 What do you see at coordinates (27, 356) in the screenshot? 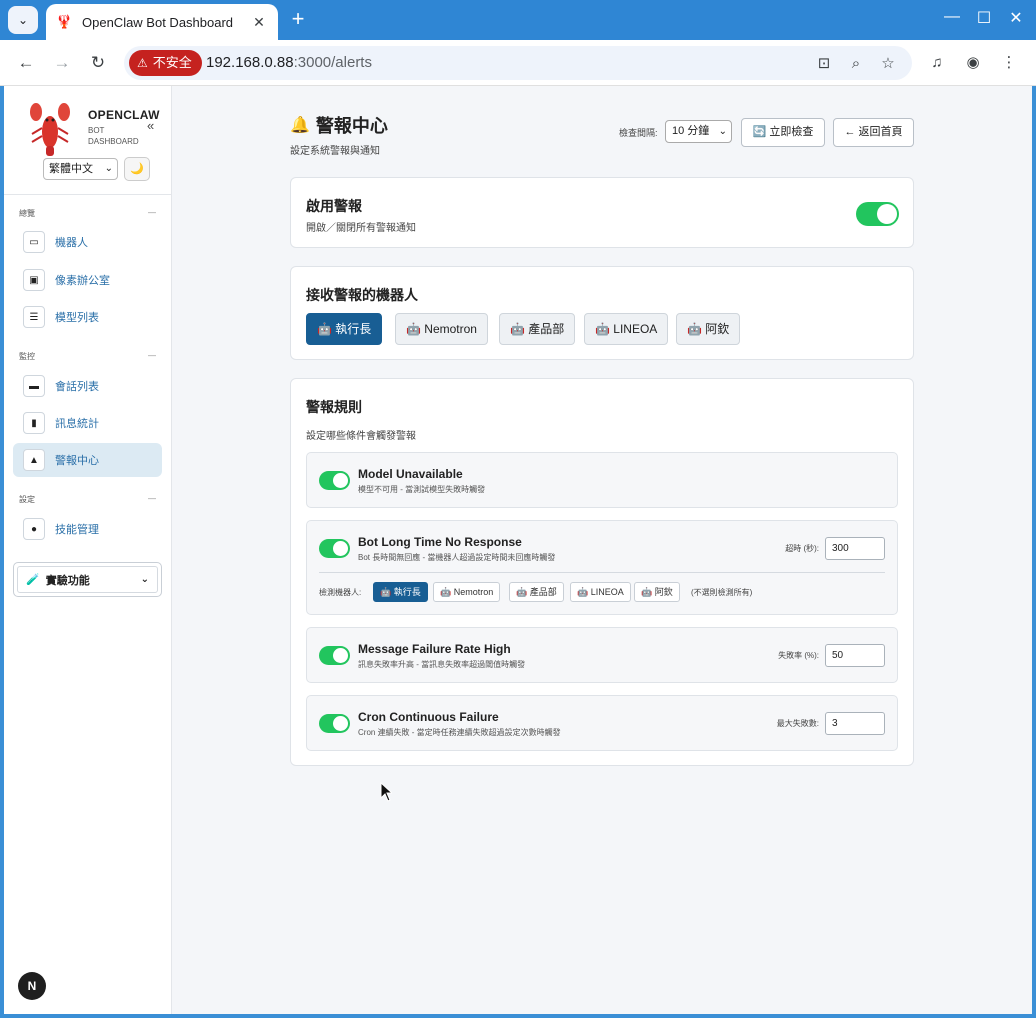
I see `section-label: 監控` at bounding box center [27, 356].